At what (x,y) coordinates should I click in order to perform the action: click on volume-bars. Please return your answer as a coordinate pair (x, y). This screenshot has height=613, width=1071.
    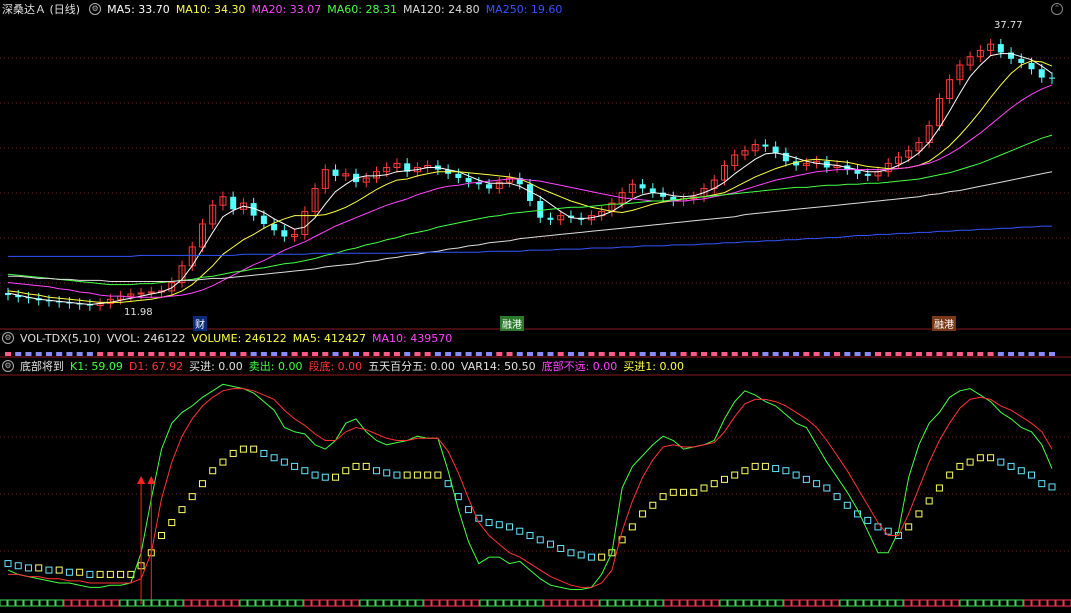
    Looking at the image, I should click on (530, 354).